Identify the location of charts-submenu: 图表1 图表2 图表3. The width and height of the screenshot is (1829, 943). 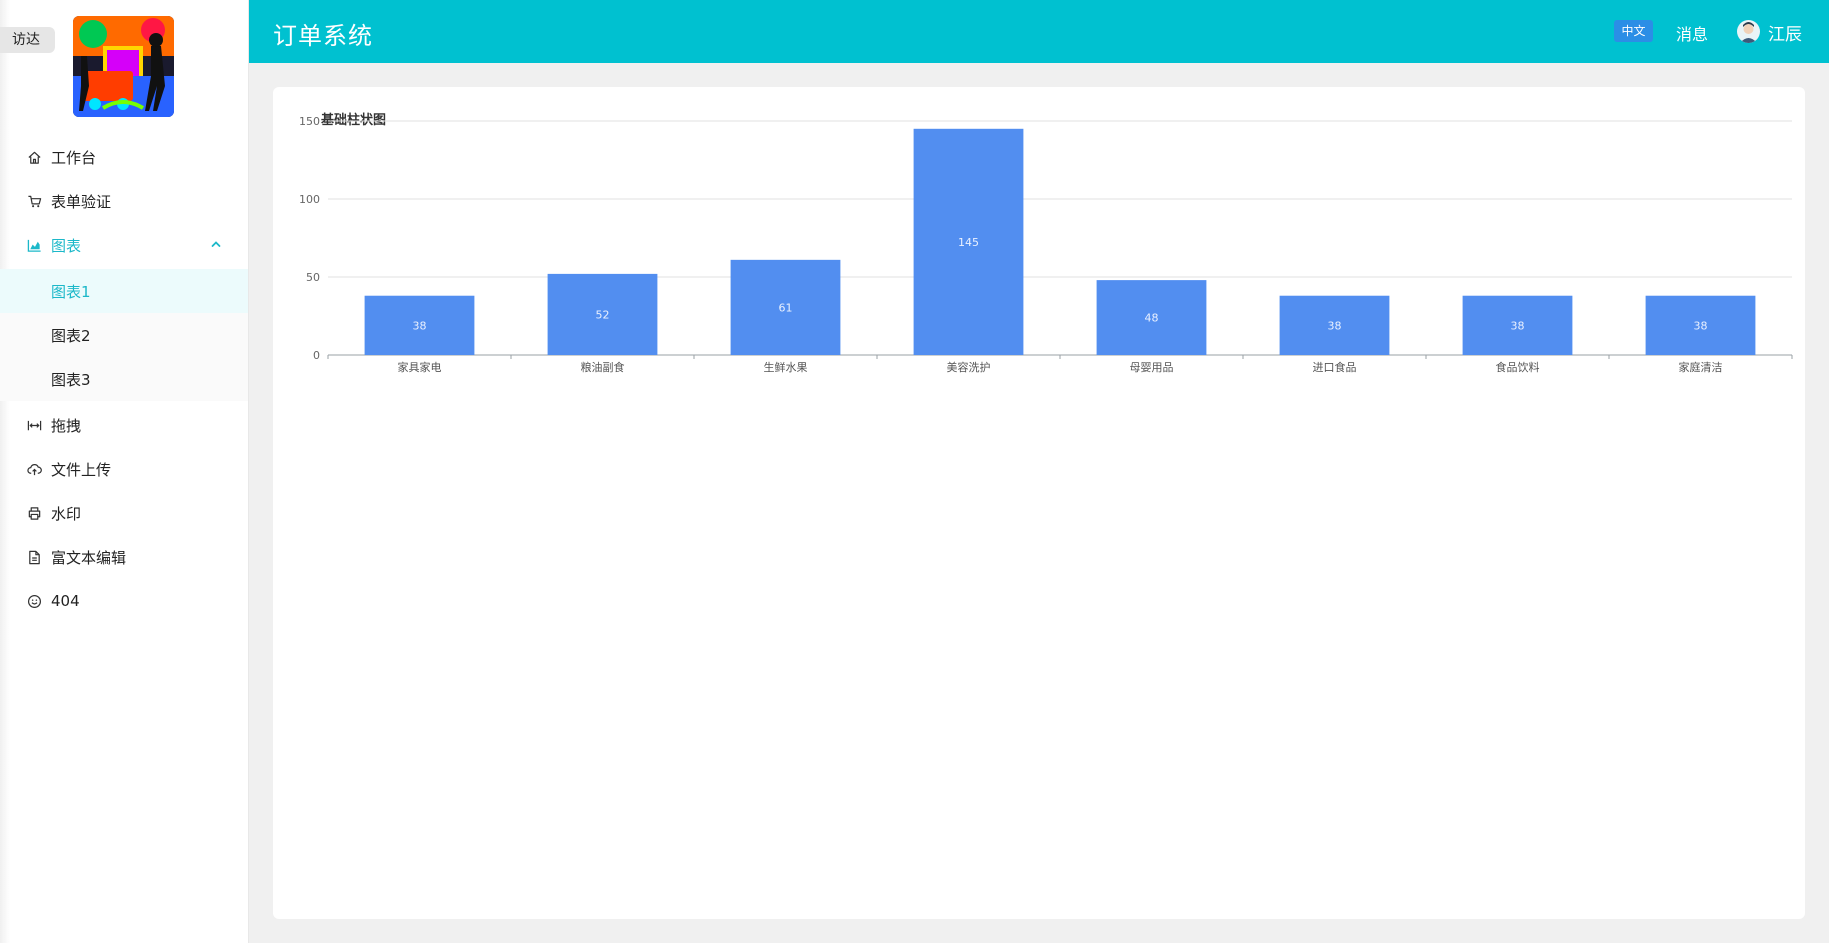
(124, 335).